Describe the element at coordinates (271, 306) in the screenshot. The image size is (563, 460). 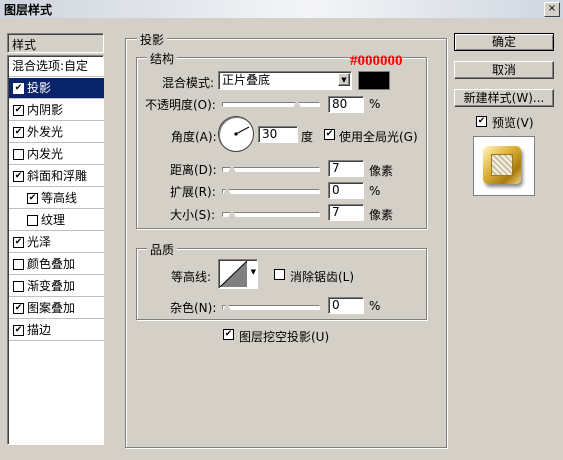
I see `noise-slider` at that location.